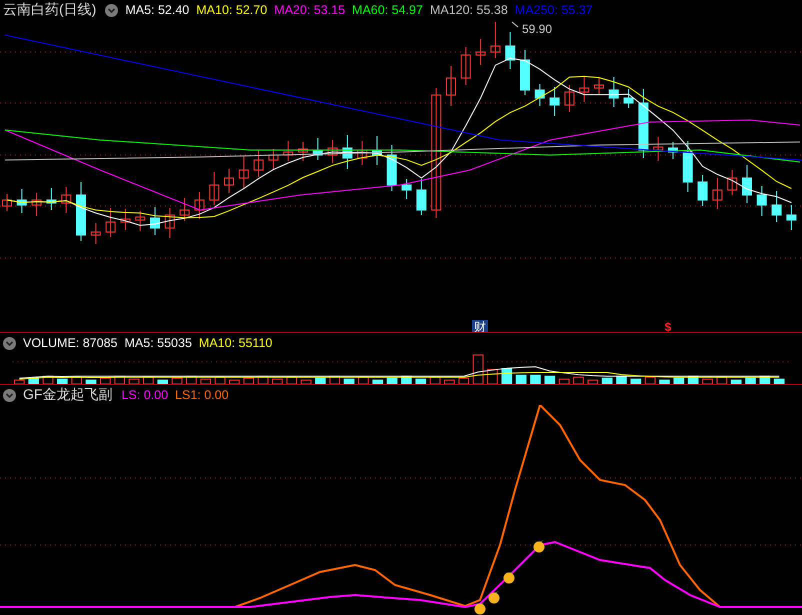  What do you see at coordinates (49, 10) in the screenshot?
I see `chart-title: 云南白药(日线)` at bounding box center [49, 10].